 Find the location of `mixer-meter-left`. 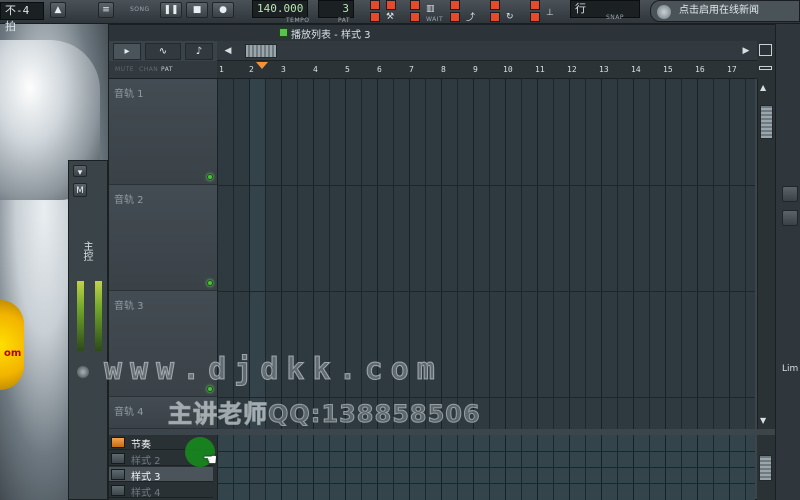

mixer-meter-left is located at coordinates (80, 316).